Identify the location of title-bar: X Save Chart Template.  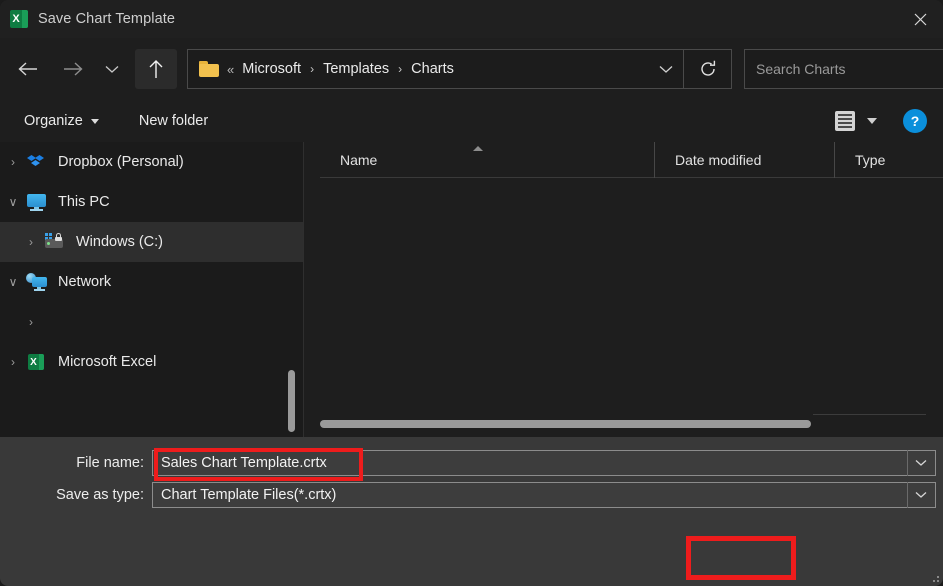
(471, 19).